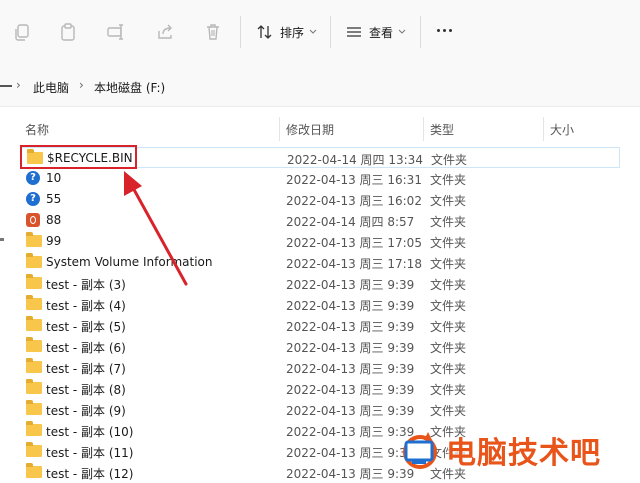  What do you see at coordinates (420, 450) in the screenshot?
I see `watermark-logo-icon` at bounding box center [420, 450].